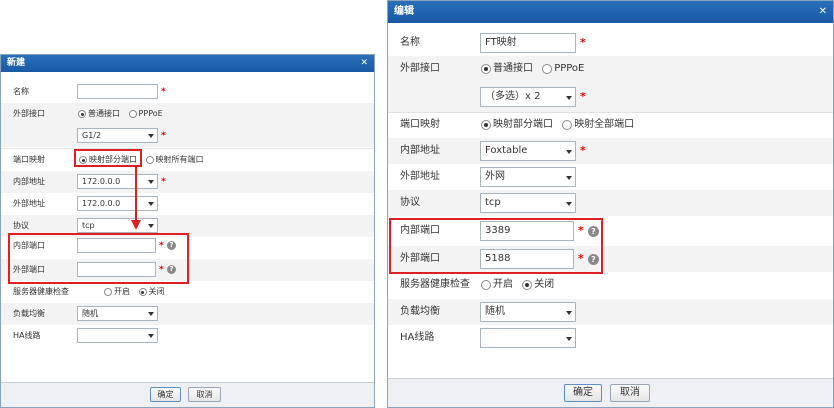  Describe the element at coordinates (610, 43) in the screenshot. I see `name-row: 名称 FT映射 *` at that location.